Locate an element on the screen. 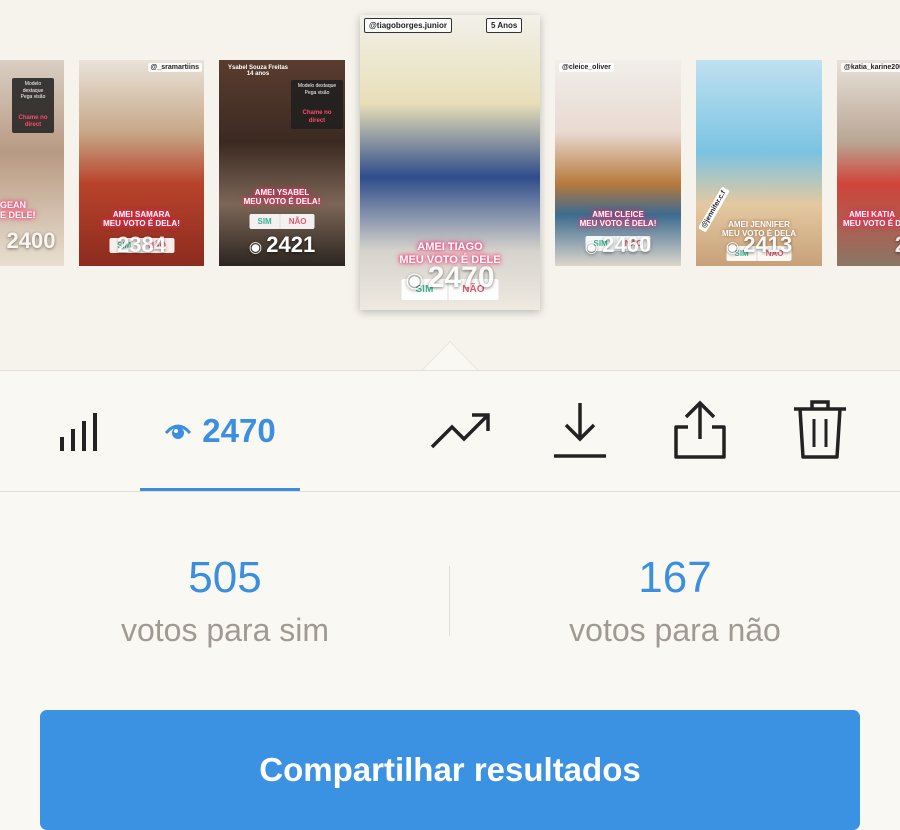 The height and width of the screenshot is (830, 900). toolbar: 2470 is located at coordinates (450, 431).